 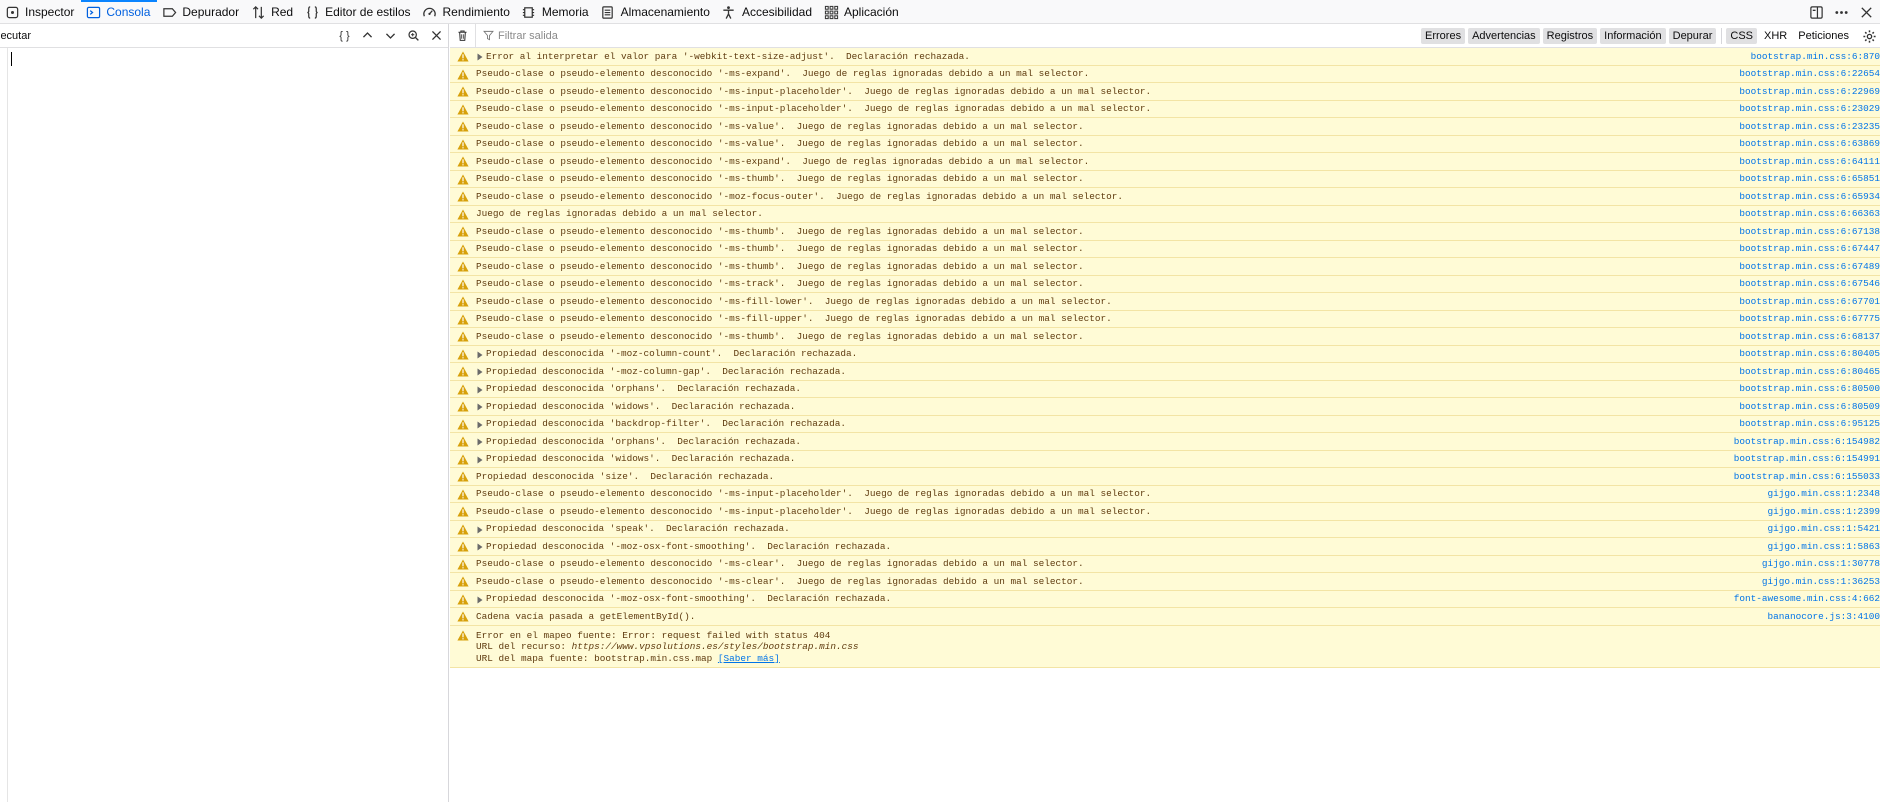 What do you see at coordinates (358, 12) in the screenshot?
I see `tab-style-editor: Editor de estilos` at bounding box center [358, 12].